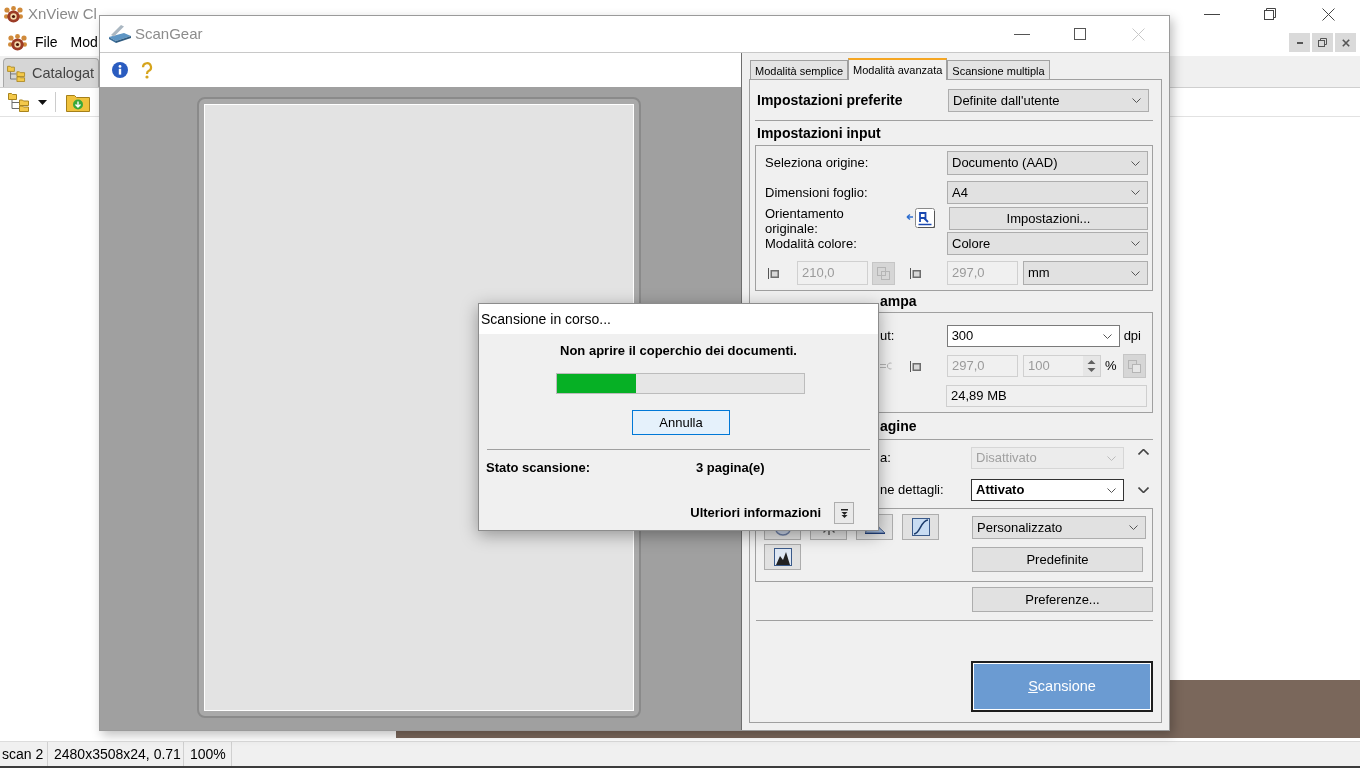 The width and height of the screenshot is (1360, 768). What do you see at coordinates (898, 426) in the screenshot?
I see `section-heading: agine` at bounding box center [898, 426].